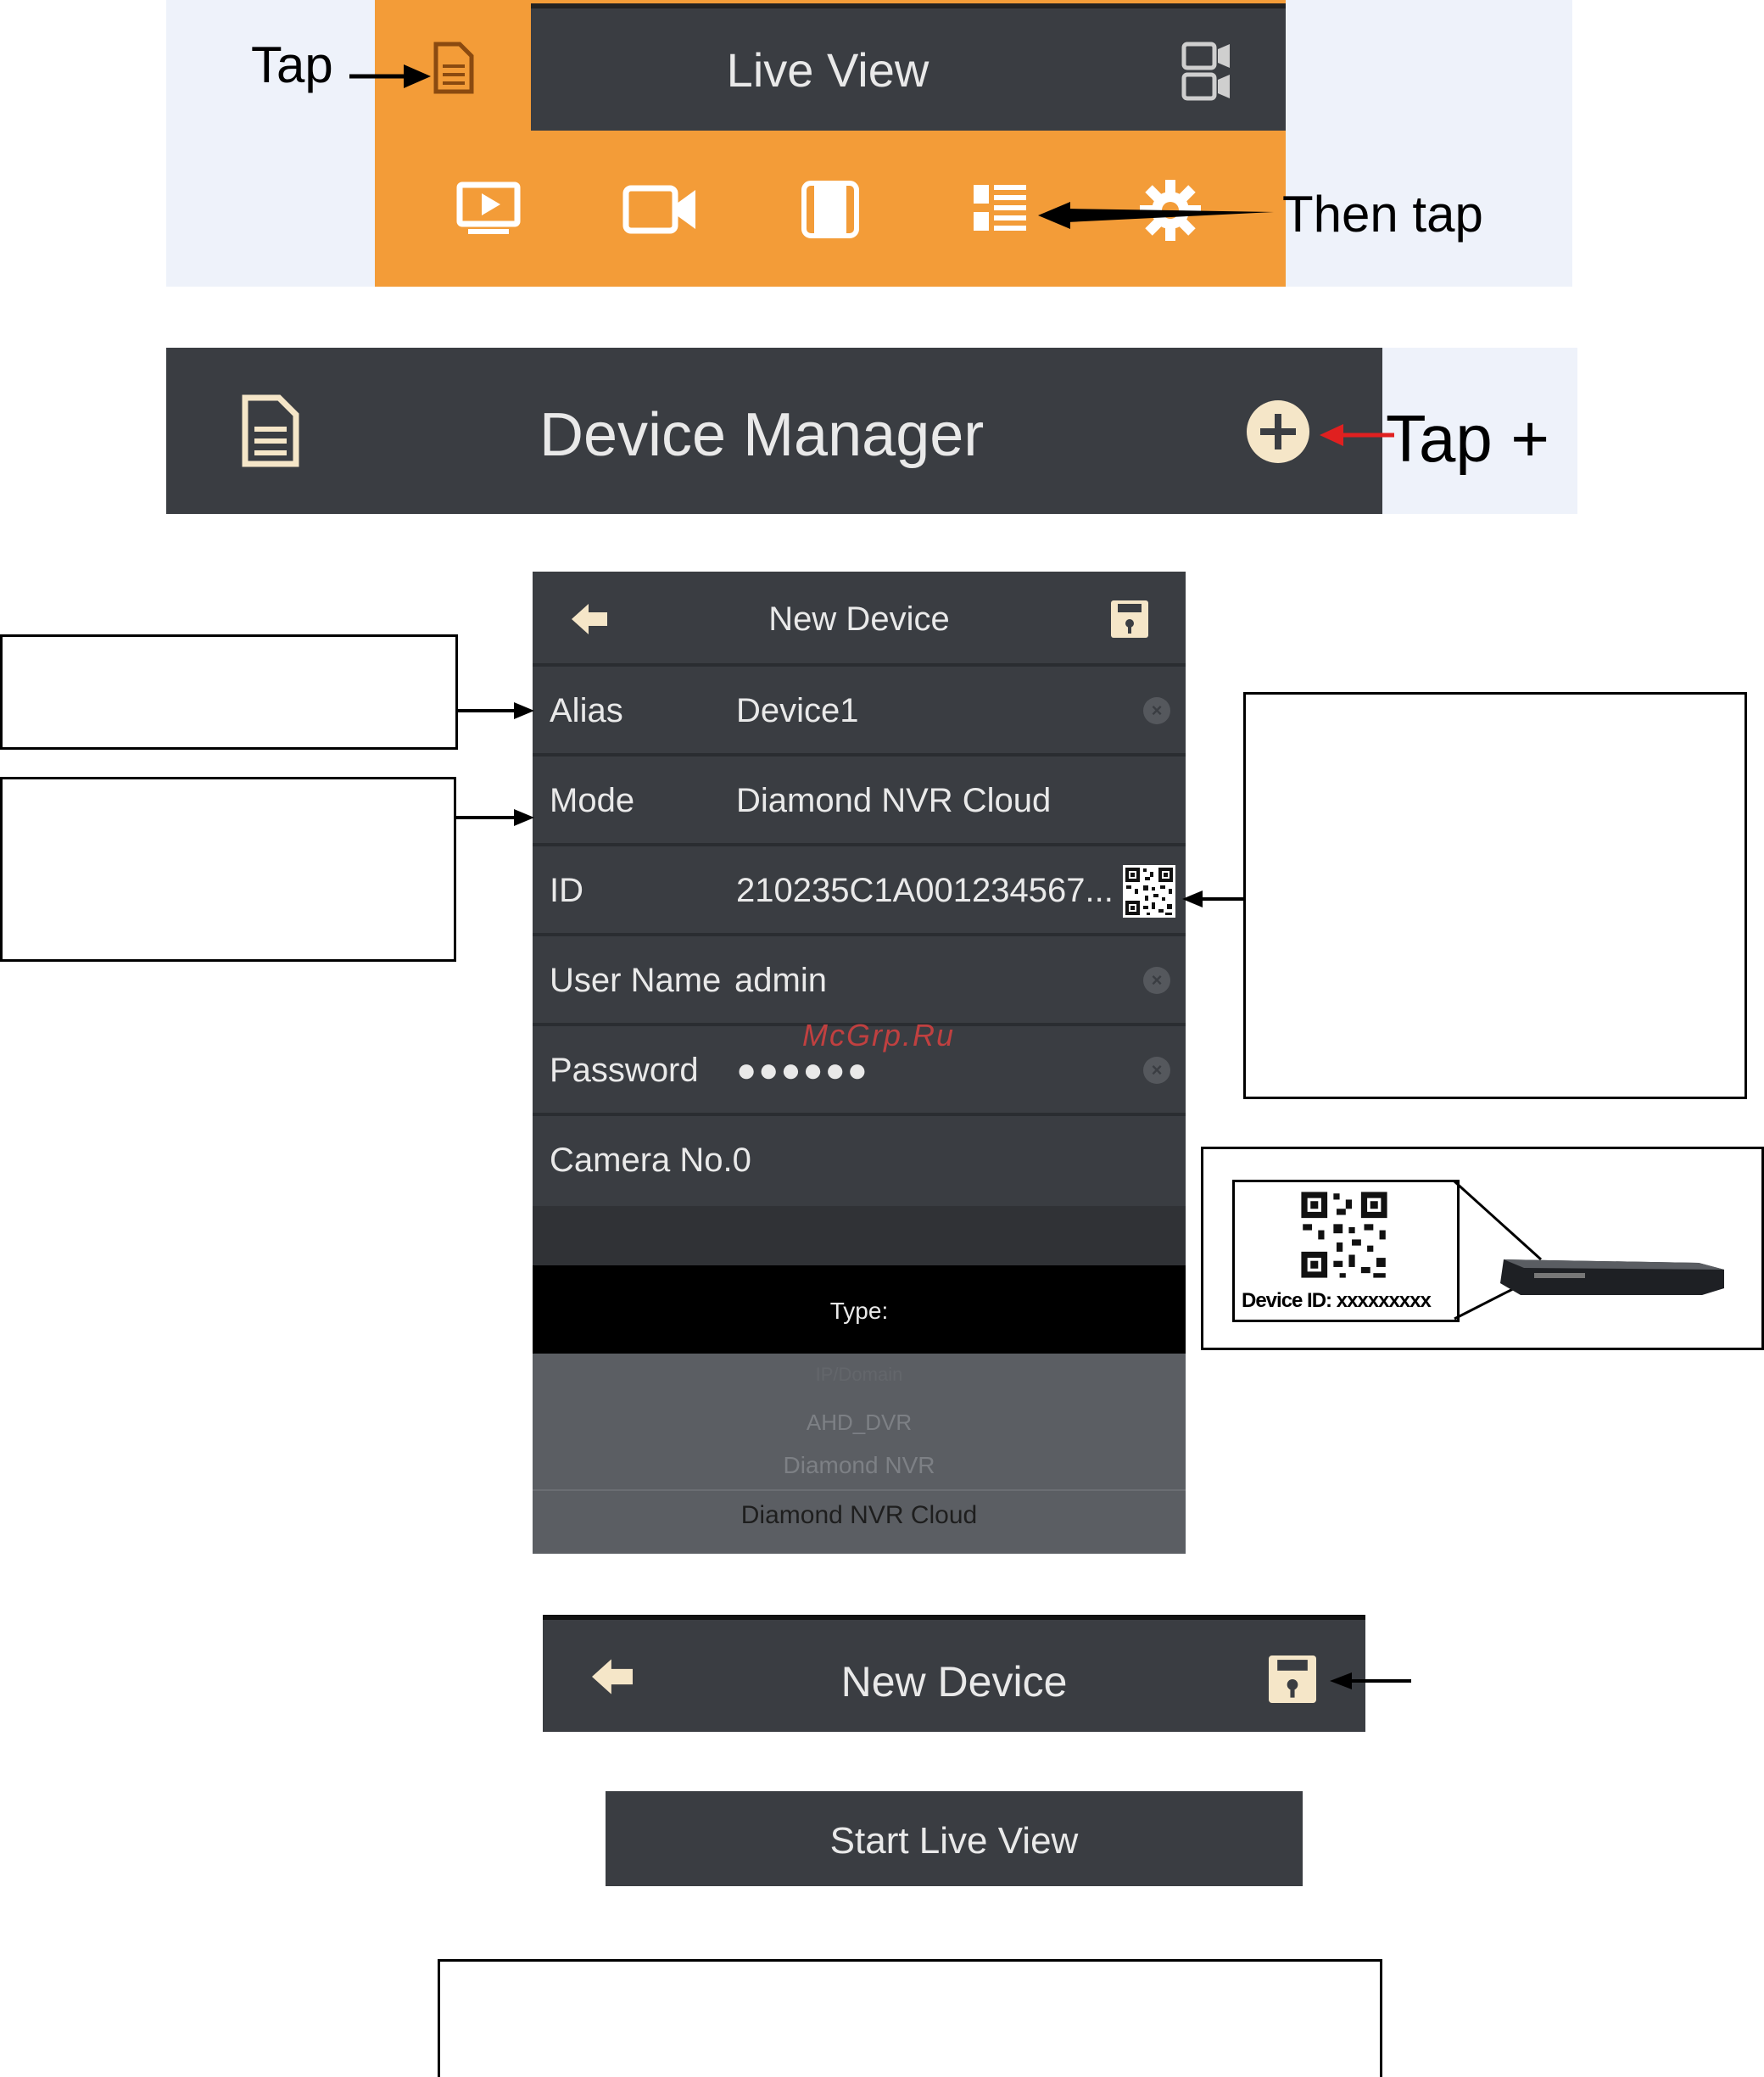  What do you see at coordinates (1467, 438) in the screenshot?
I see `tap-plus-annotation: Tap +` at bounding box center [1467, 438].